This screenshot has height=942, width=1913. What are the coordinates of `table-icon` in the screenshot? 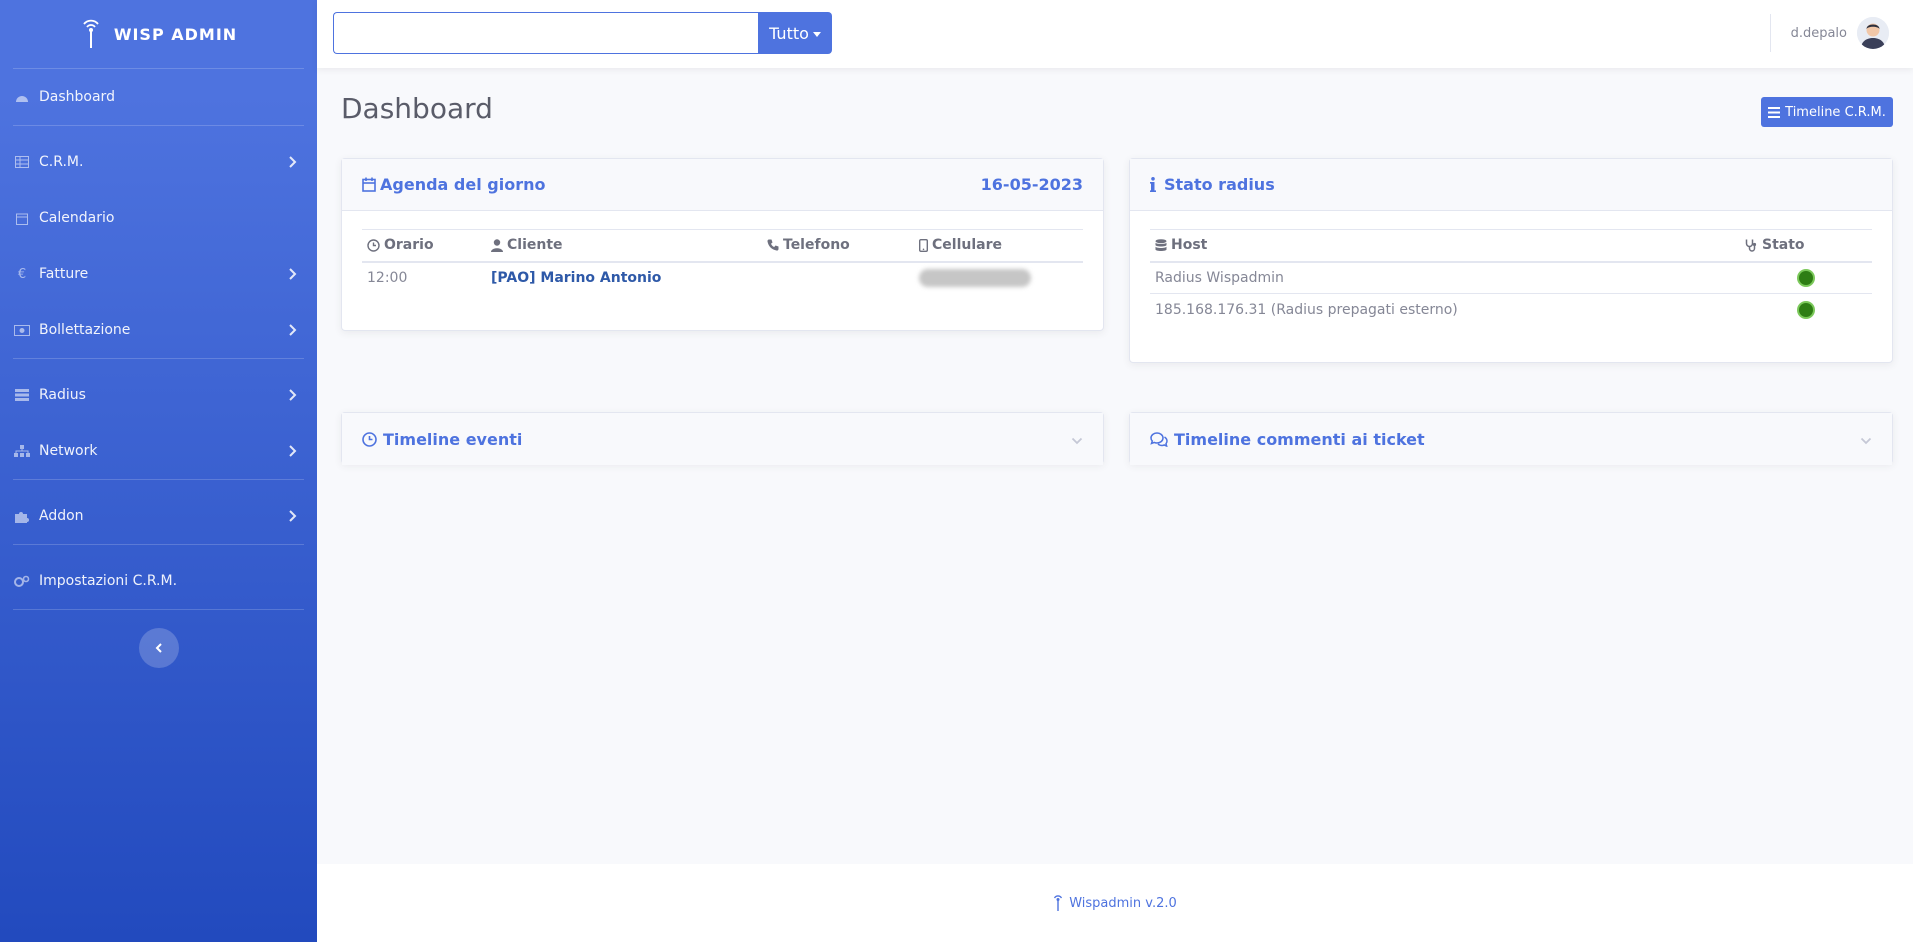 It's located at (22, 162).